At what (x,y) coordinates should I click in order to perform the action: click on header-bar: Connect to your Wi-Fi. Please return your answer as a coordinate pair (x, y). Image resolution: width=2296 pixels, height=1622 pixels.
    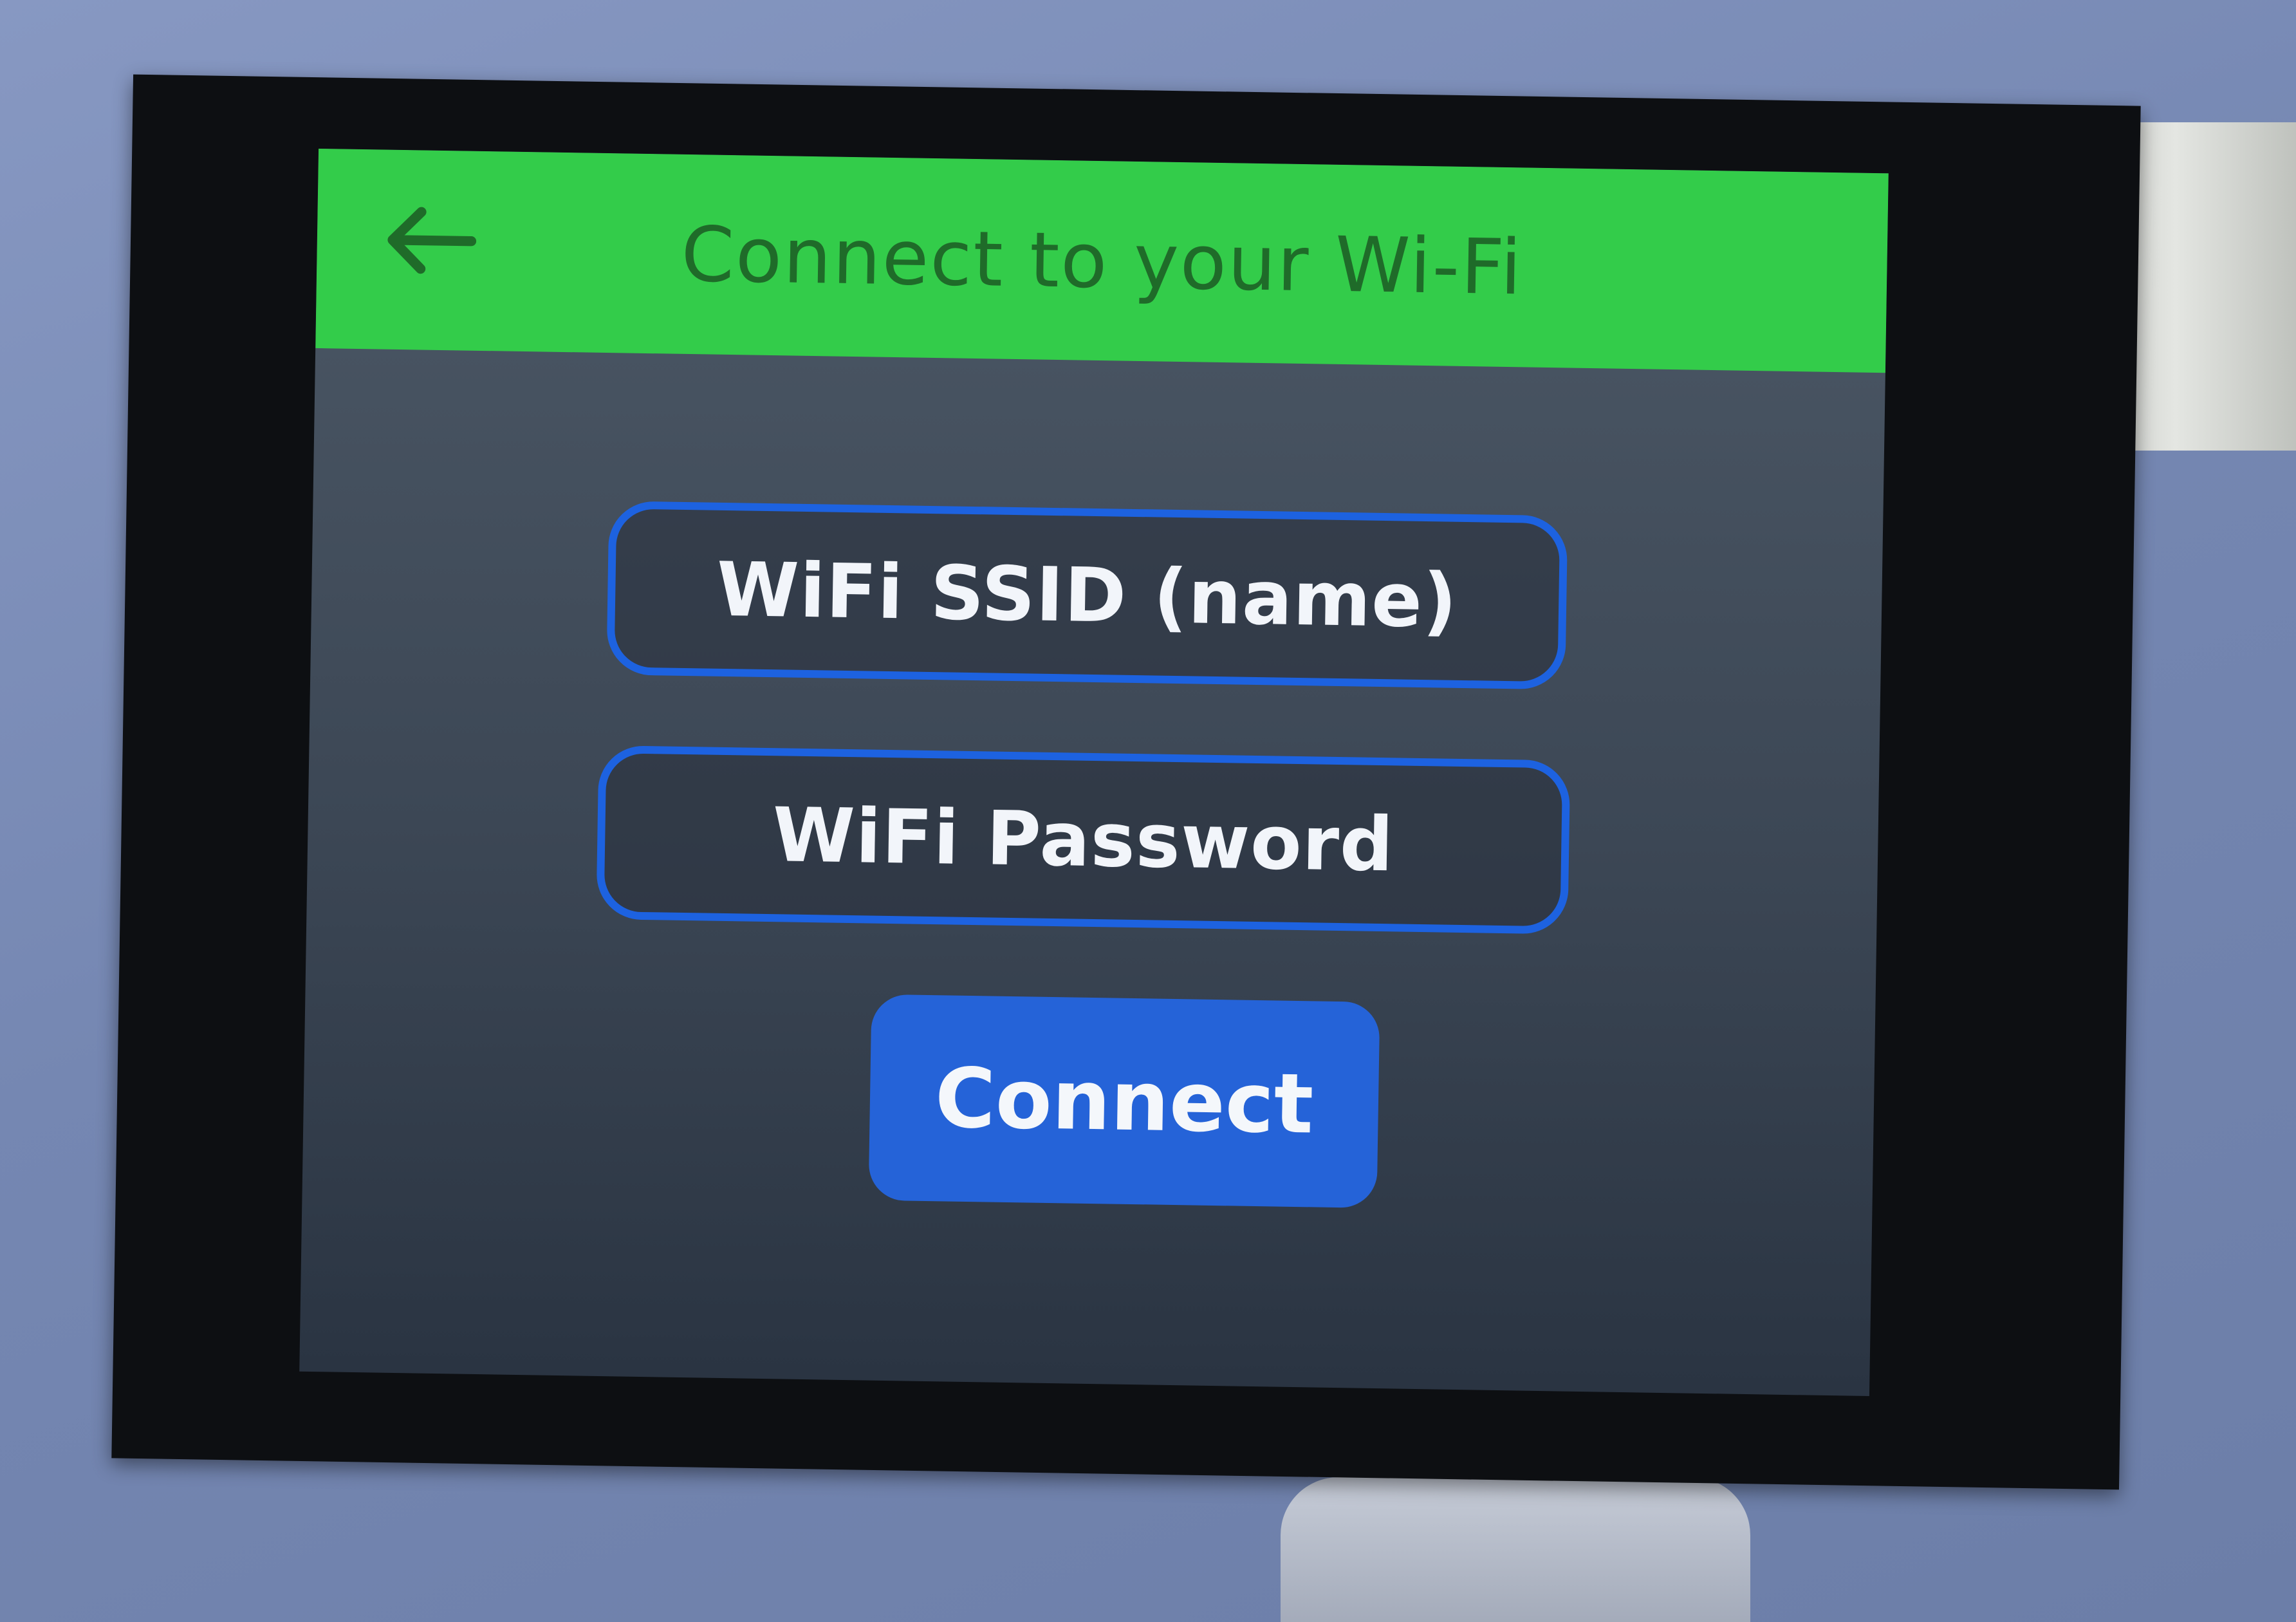
    Looking at the image, I should click on (1102, 260).